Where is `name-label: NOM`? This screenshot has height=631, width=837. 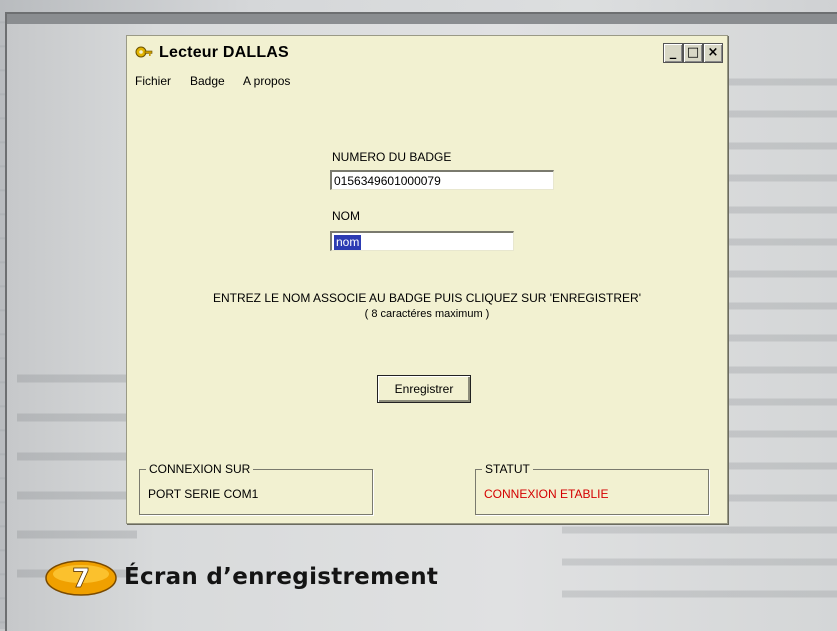 name-label: NOM is located at coordinates (346, 216).